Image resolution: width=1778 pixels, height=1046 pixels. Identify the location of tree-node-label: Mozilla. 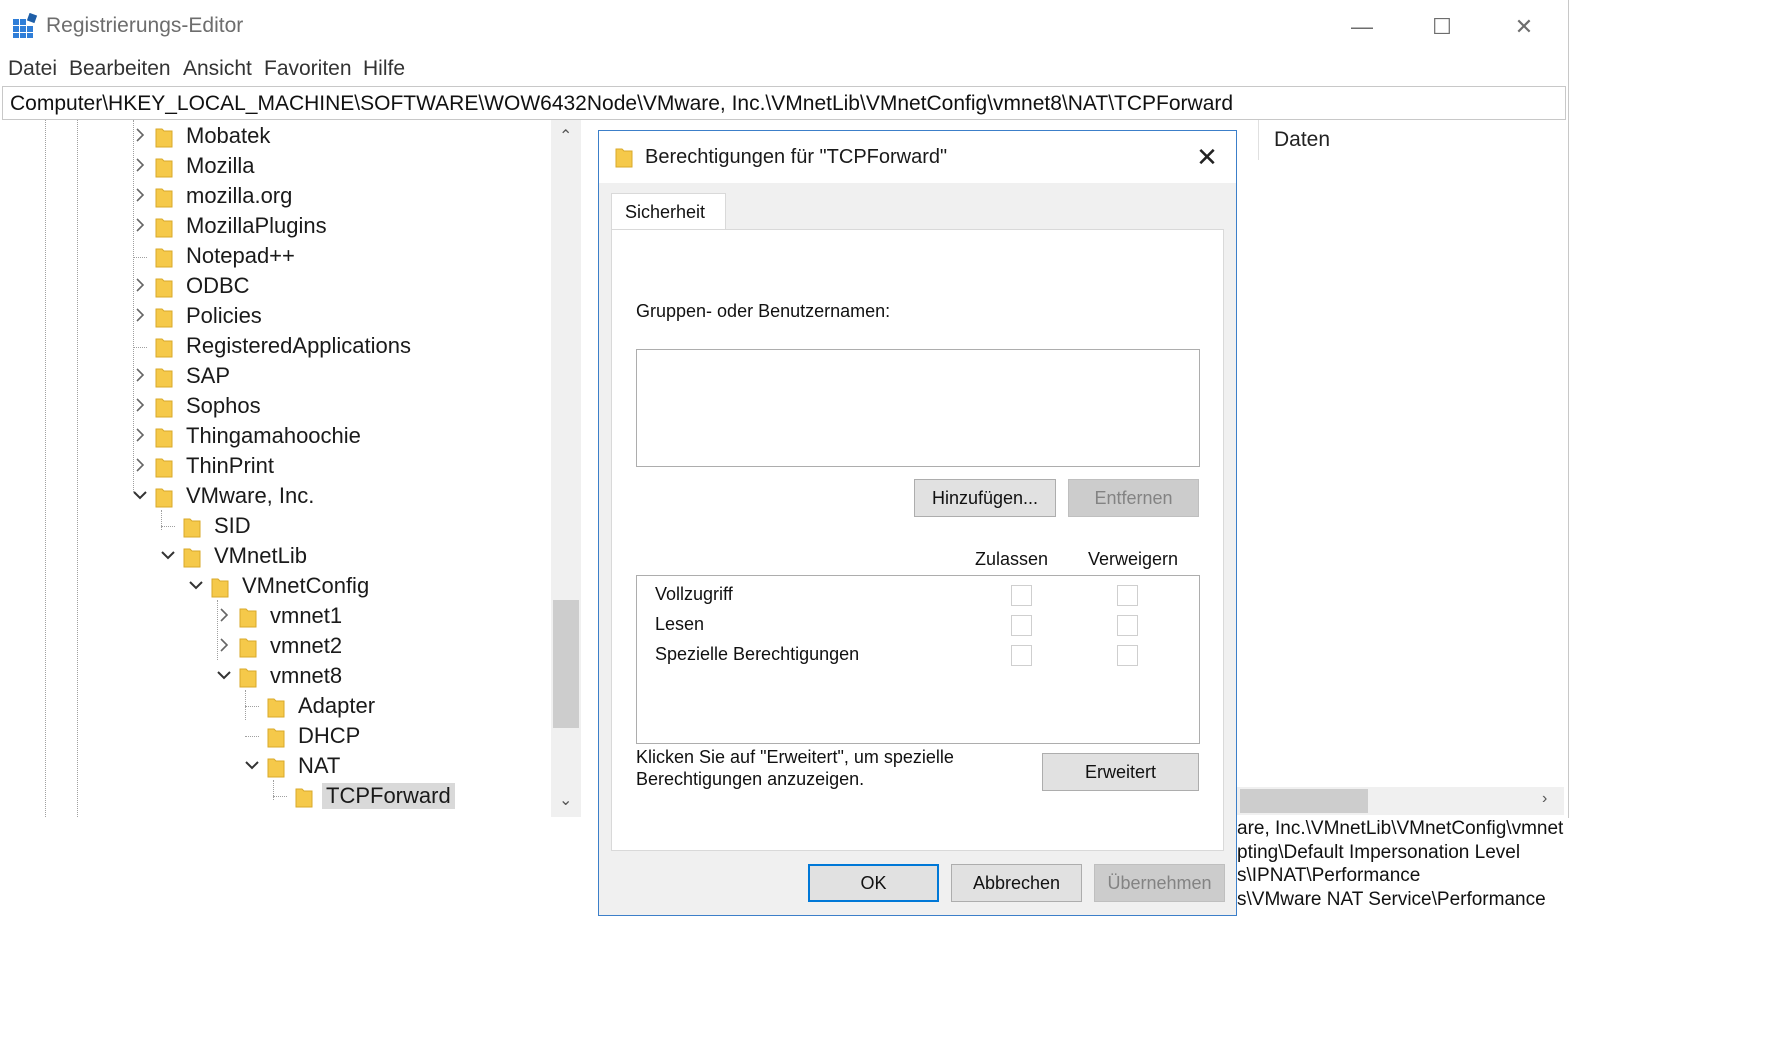
(220, 165).